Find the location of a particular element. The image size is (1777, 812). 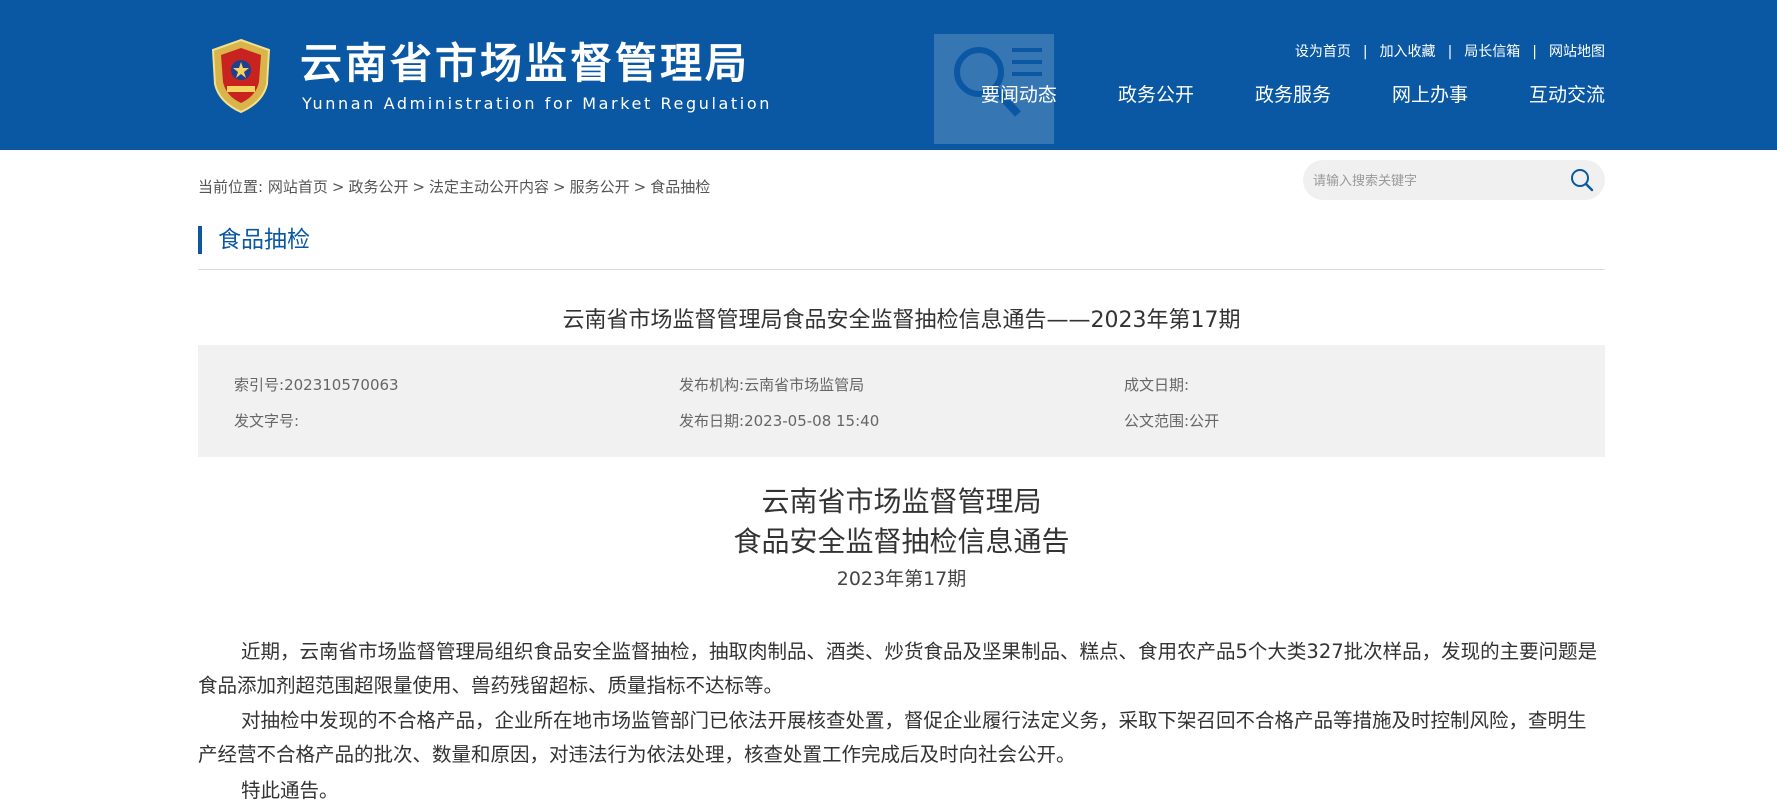

nav-item-interaction: 互动交流 is located at coordinates (1567, 93).